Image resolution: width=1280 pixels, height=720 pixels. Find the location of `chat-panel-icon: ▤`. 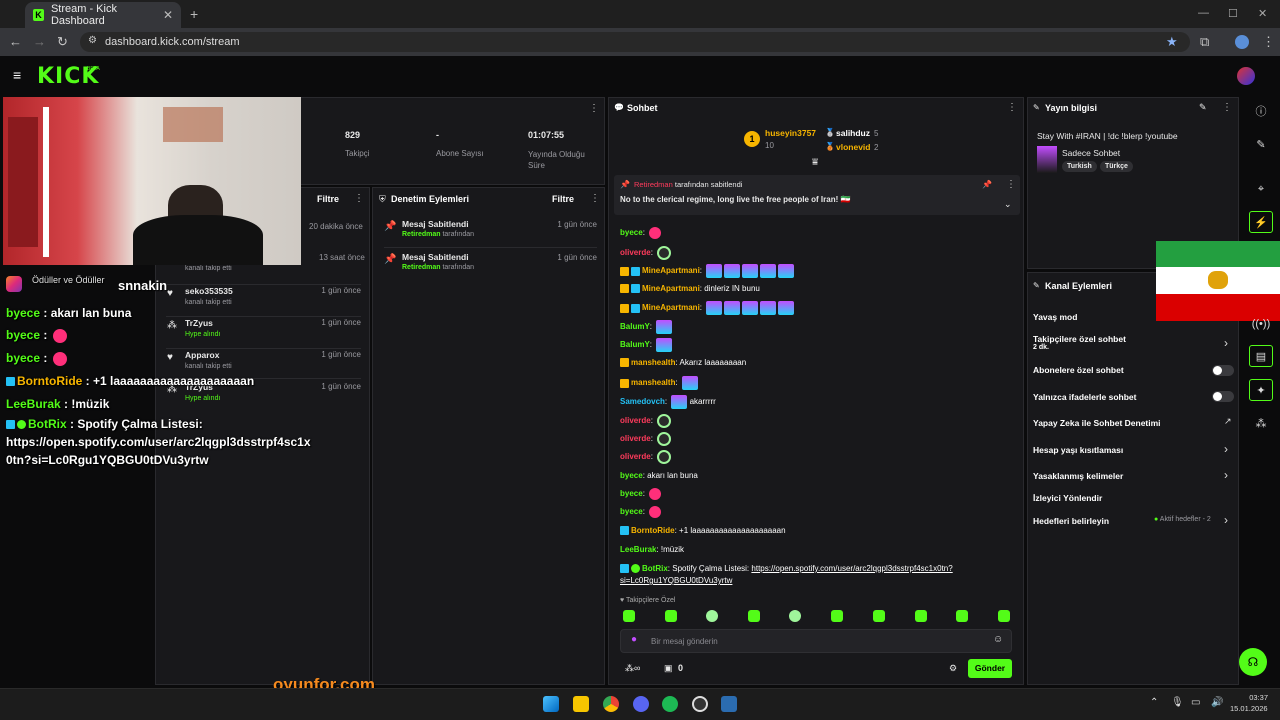

chat-panel-icon: ▤ is located at coordinates (1261, 356).